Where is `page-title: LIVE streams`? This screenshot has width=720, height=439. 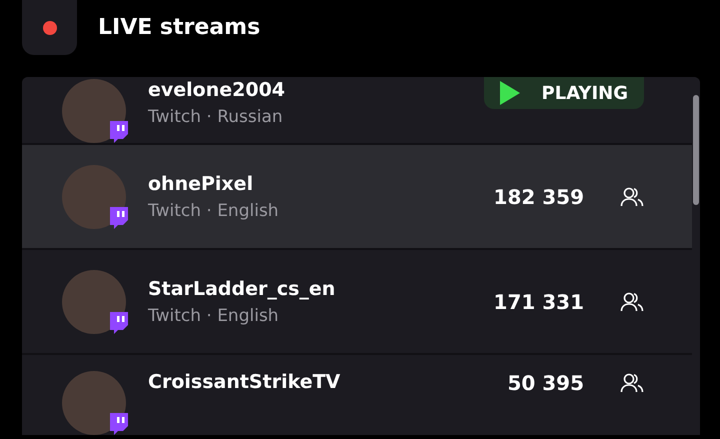
page-title: LIVE streams is located at coordinates (179, 27).